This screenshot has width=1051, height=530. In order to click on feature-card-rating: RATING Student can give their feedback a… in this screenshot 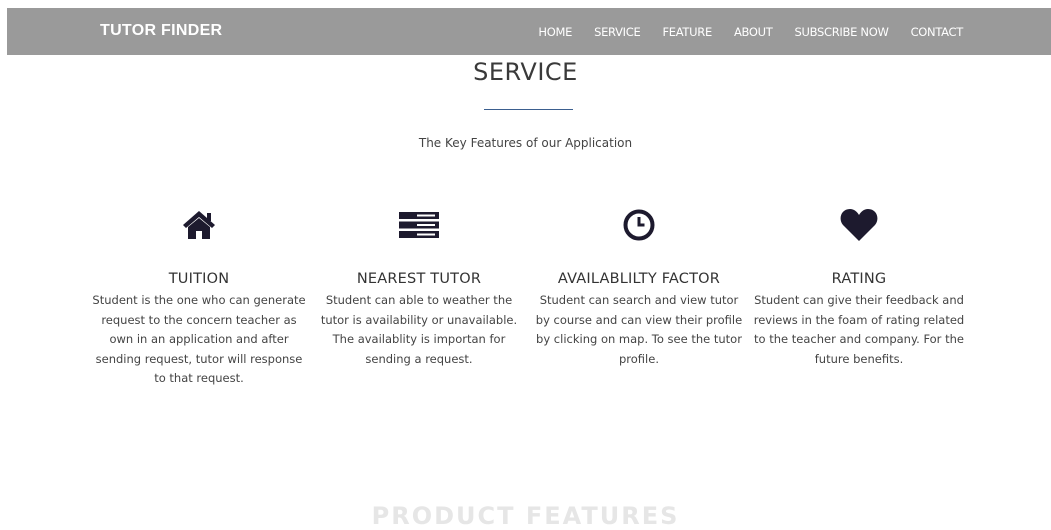, I will do `click(859, 297)`.